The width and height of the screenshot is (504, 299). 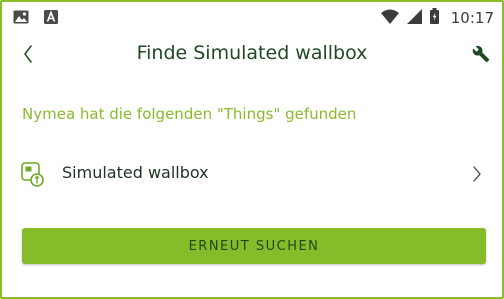 I want to click on app-header: Finde Simulated wallbox, so click(x=252, y=55).